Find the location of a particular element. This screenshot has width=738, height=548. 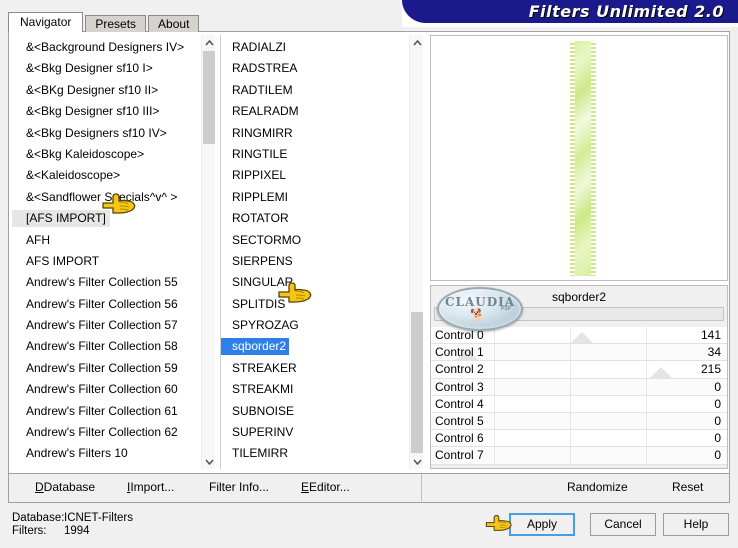

filter-row: ROTATOR is located at coordinates (315, 218).